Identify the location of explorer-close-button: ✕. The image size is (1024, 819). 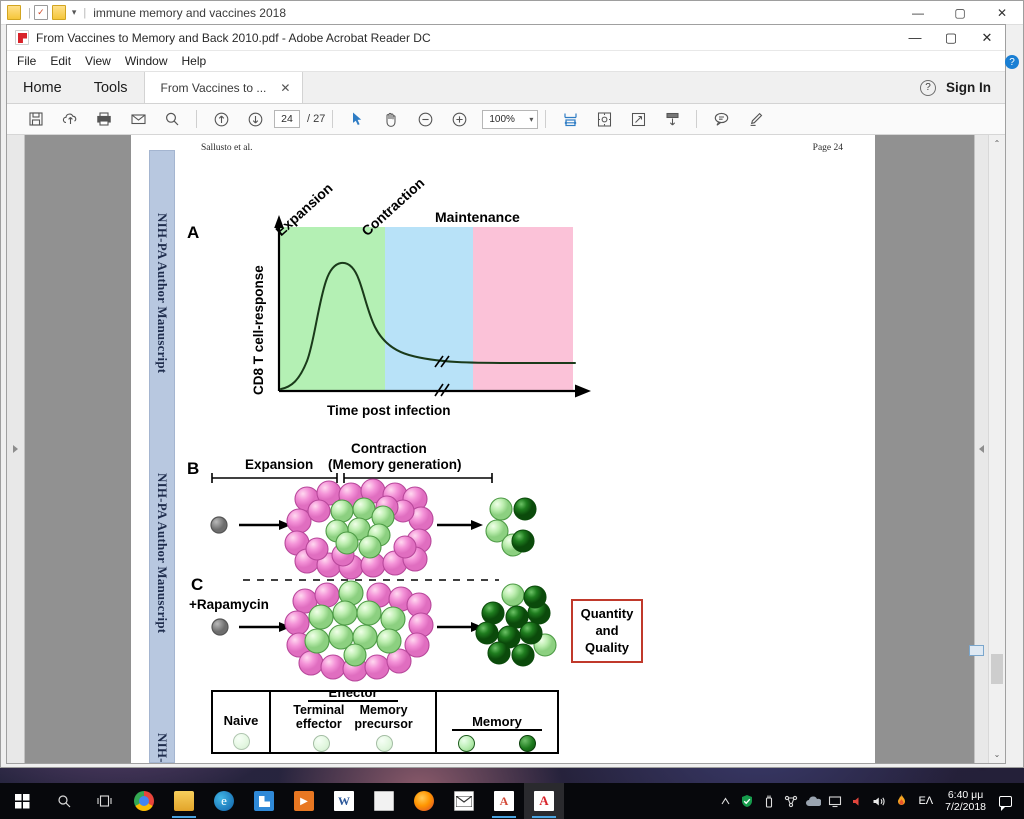
(1002, 13).